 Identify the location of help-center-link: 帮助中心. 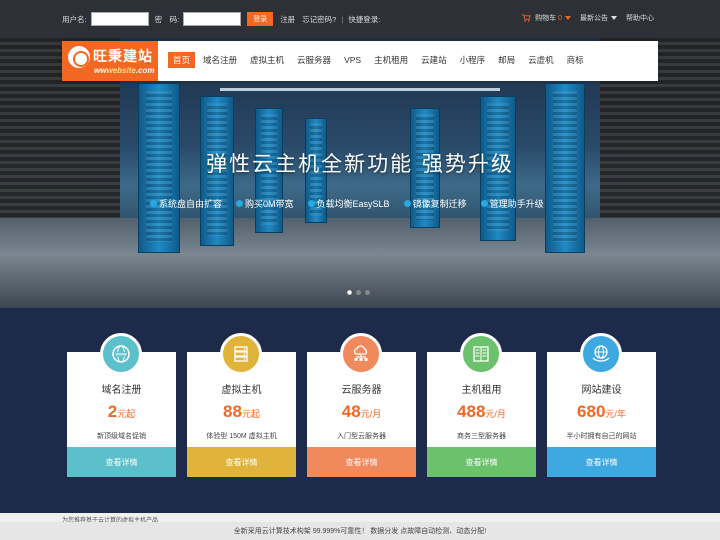
(640, 18).